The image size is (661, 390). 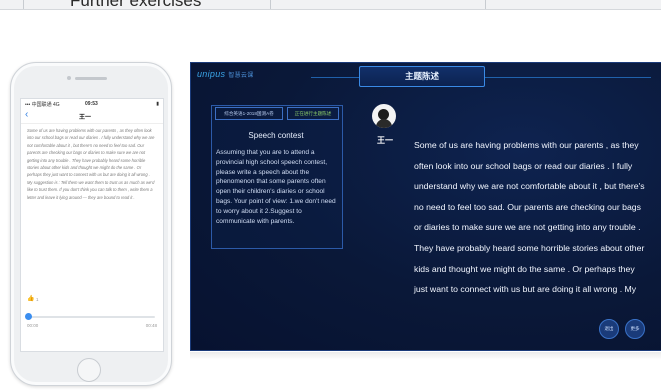 I want to click on brand-logo: unipus 智慧云课, so click(x=225, y=74).